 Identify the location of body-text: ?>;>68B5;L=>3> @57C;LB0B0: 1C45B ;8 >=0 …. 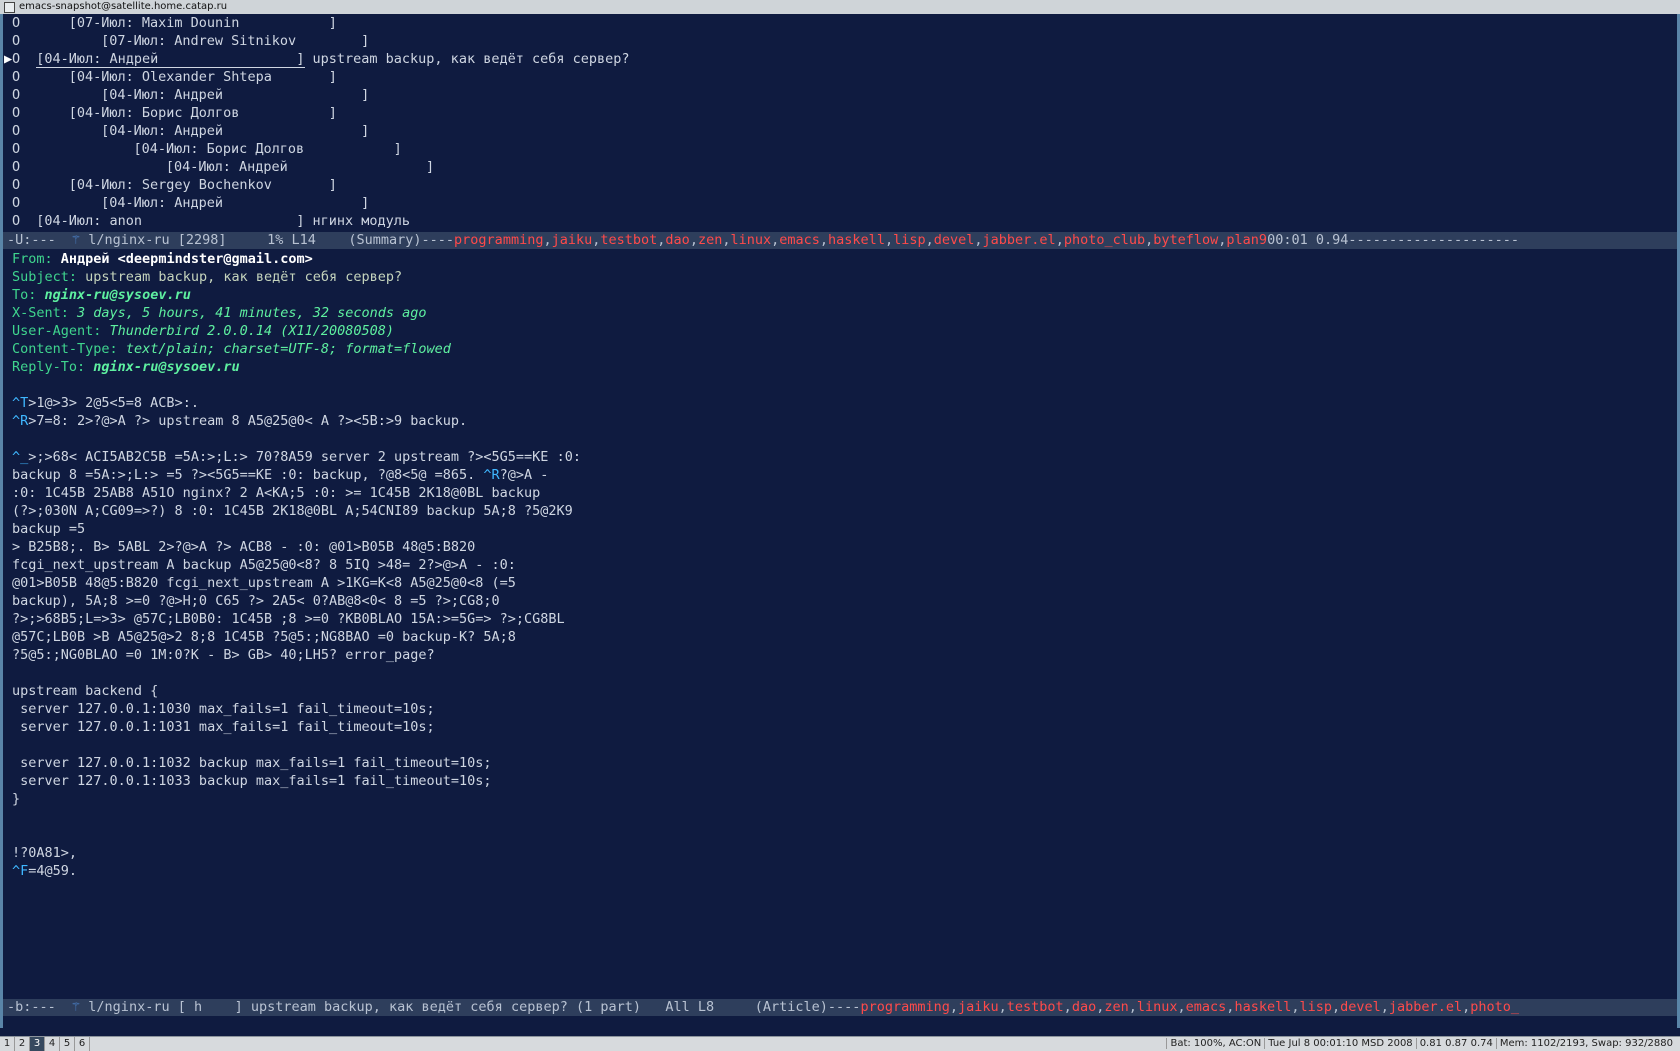
(288, 619).